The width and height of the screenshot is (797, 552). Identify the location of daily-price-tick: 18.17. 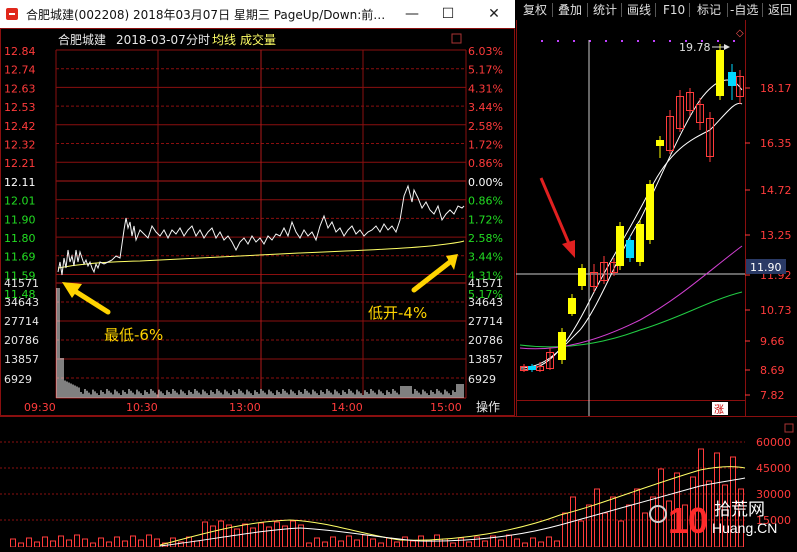
(776, 88).